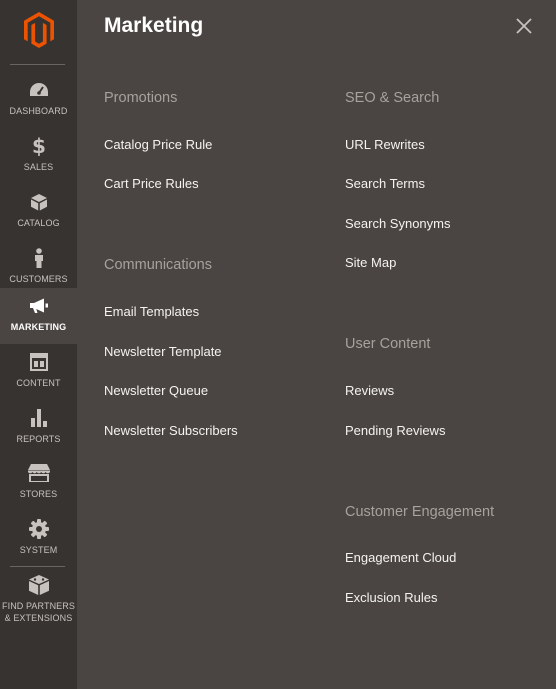  I want to click on group-title-promotions: Promotions, so click(141, 98).